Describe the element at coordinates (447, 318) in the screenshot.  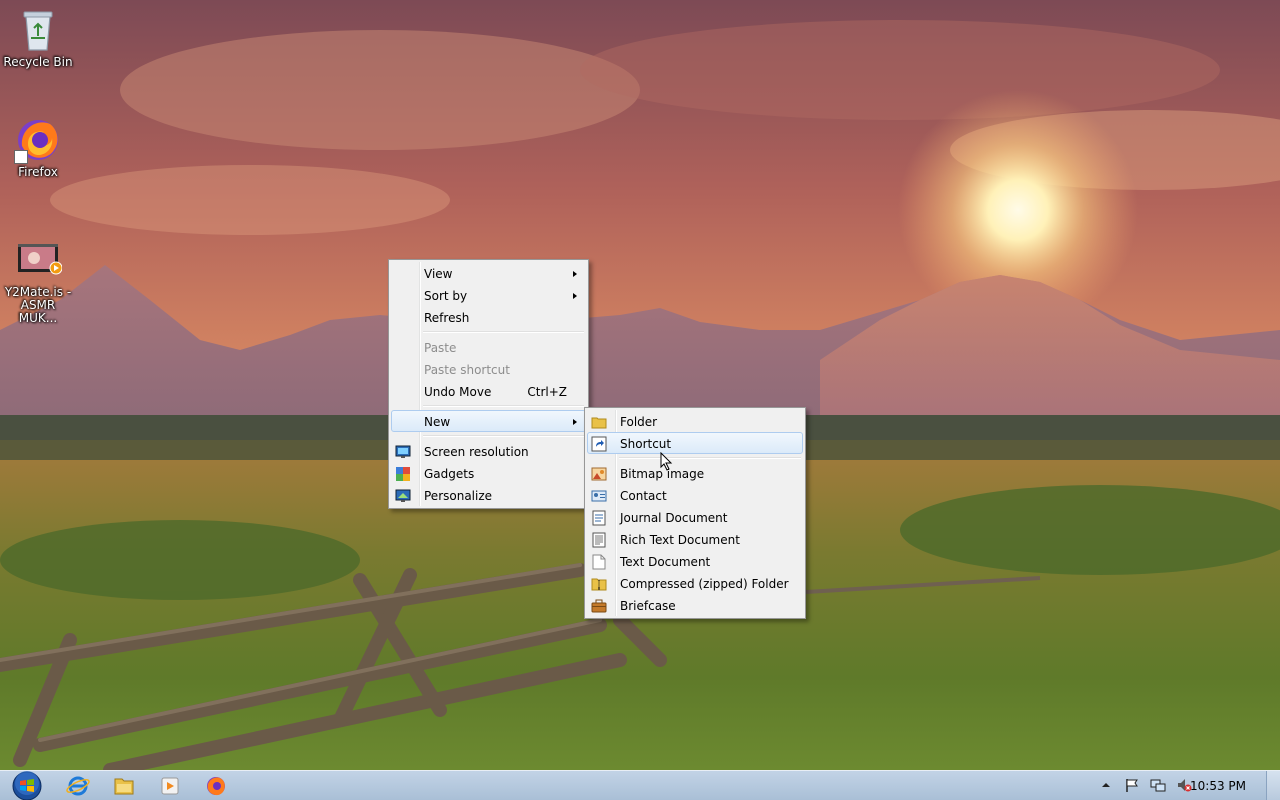
I see `menu-item-label: Refresh` at that location.